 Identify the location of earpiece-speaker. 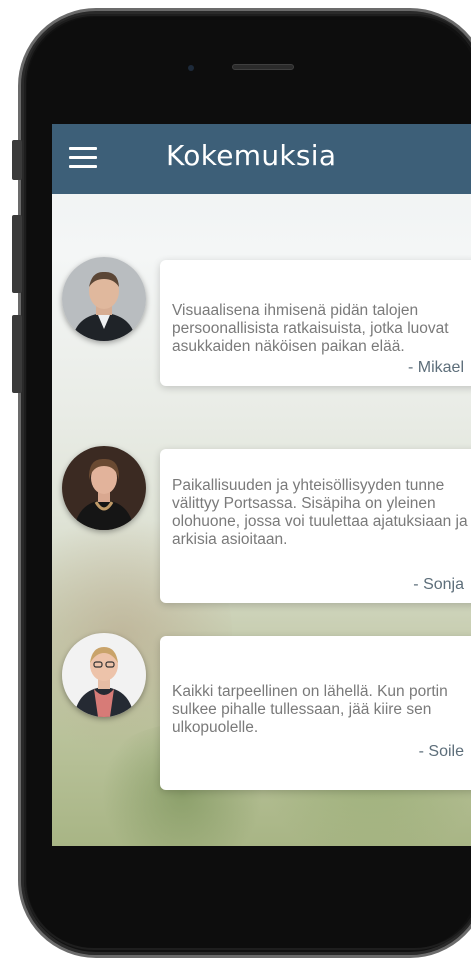
(263, 67).